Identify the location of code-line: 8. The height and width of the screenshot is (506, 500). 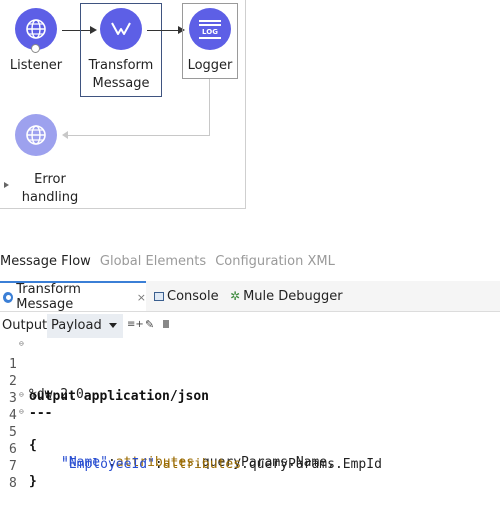
(13, 483).